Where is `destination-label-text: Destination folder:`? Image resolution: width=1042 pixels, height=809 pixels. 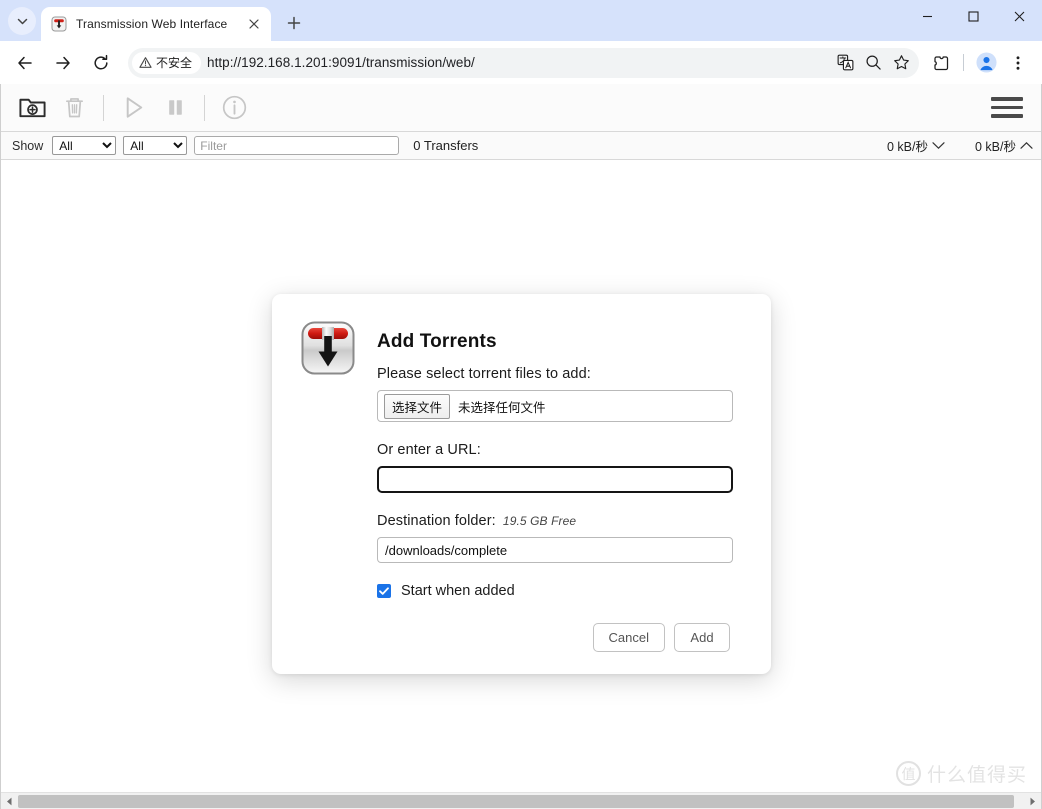
destination-label-text: Destination folder: is located at coordinates (436, 521).